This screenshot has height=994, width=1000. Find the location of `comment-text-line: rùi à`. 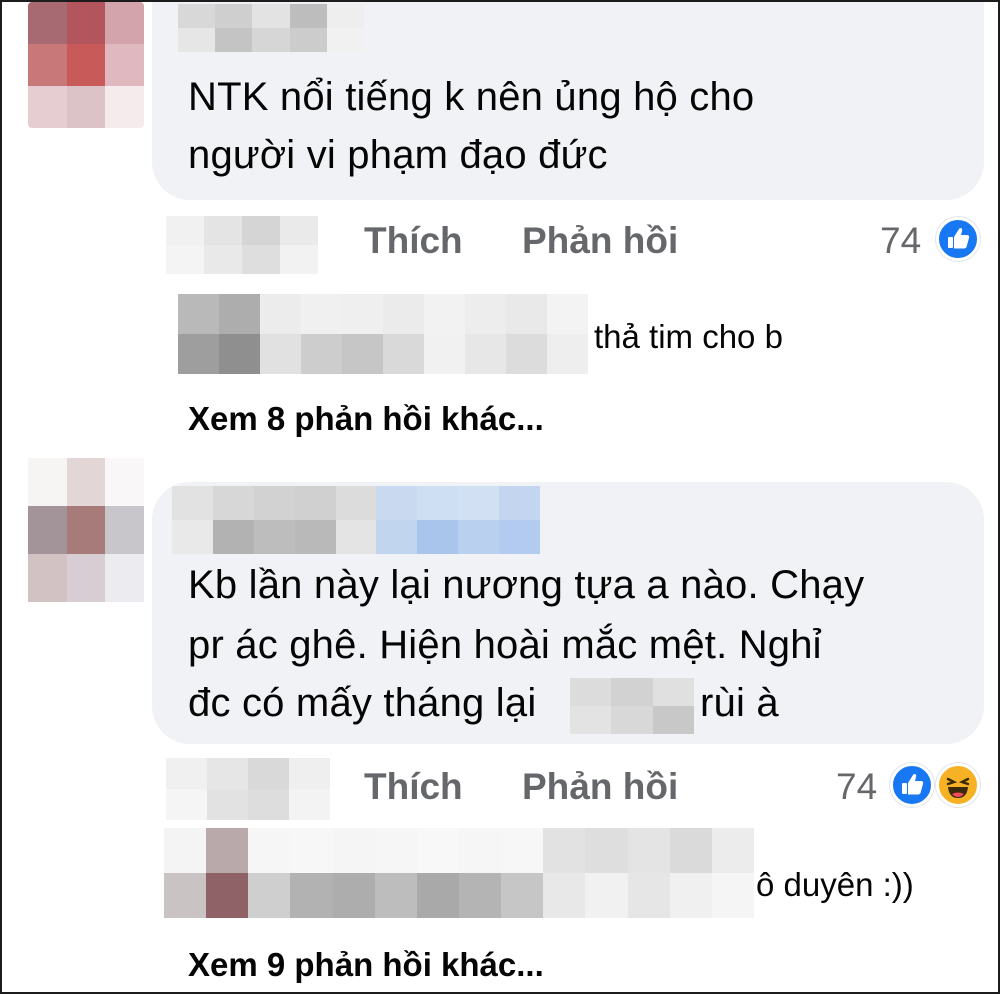

comment-text-line: rùi à is located at coordinates (739, 703).